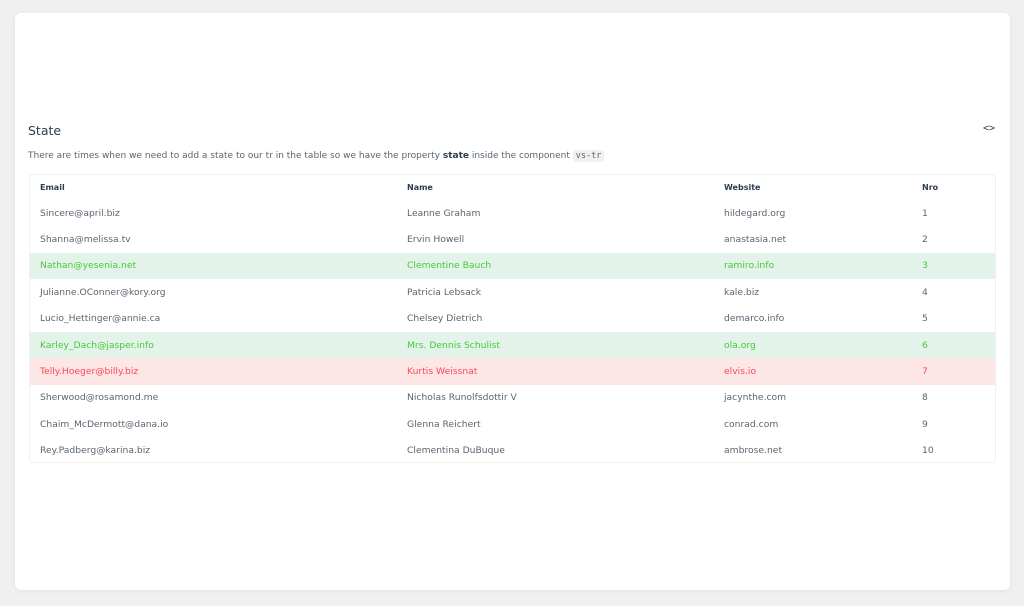 Image resolution: width=1024 pixels, height=606 pixels. What do you see at coordinates (555, 187) in the screenshot?
I see `header-name: Name` at bounding box center [555, 187].